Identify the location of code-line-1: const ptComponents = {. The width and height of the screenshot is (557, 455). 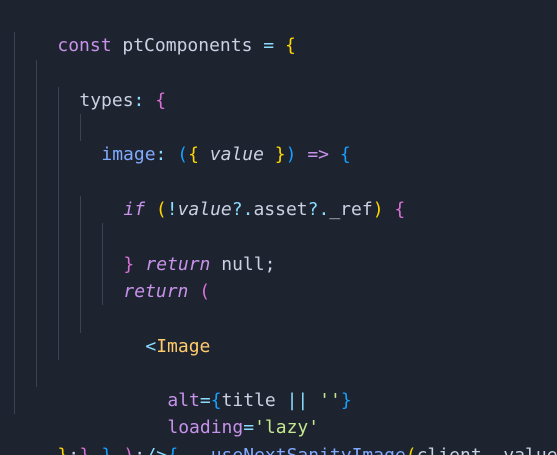
(278, 30).